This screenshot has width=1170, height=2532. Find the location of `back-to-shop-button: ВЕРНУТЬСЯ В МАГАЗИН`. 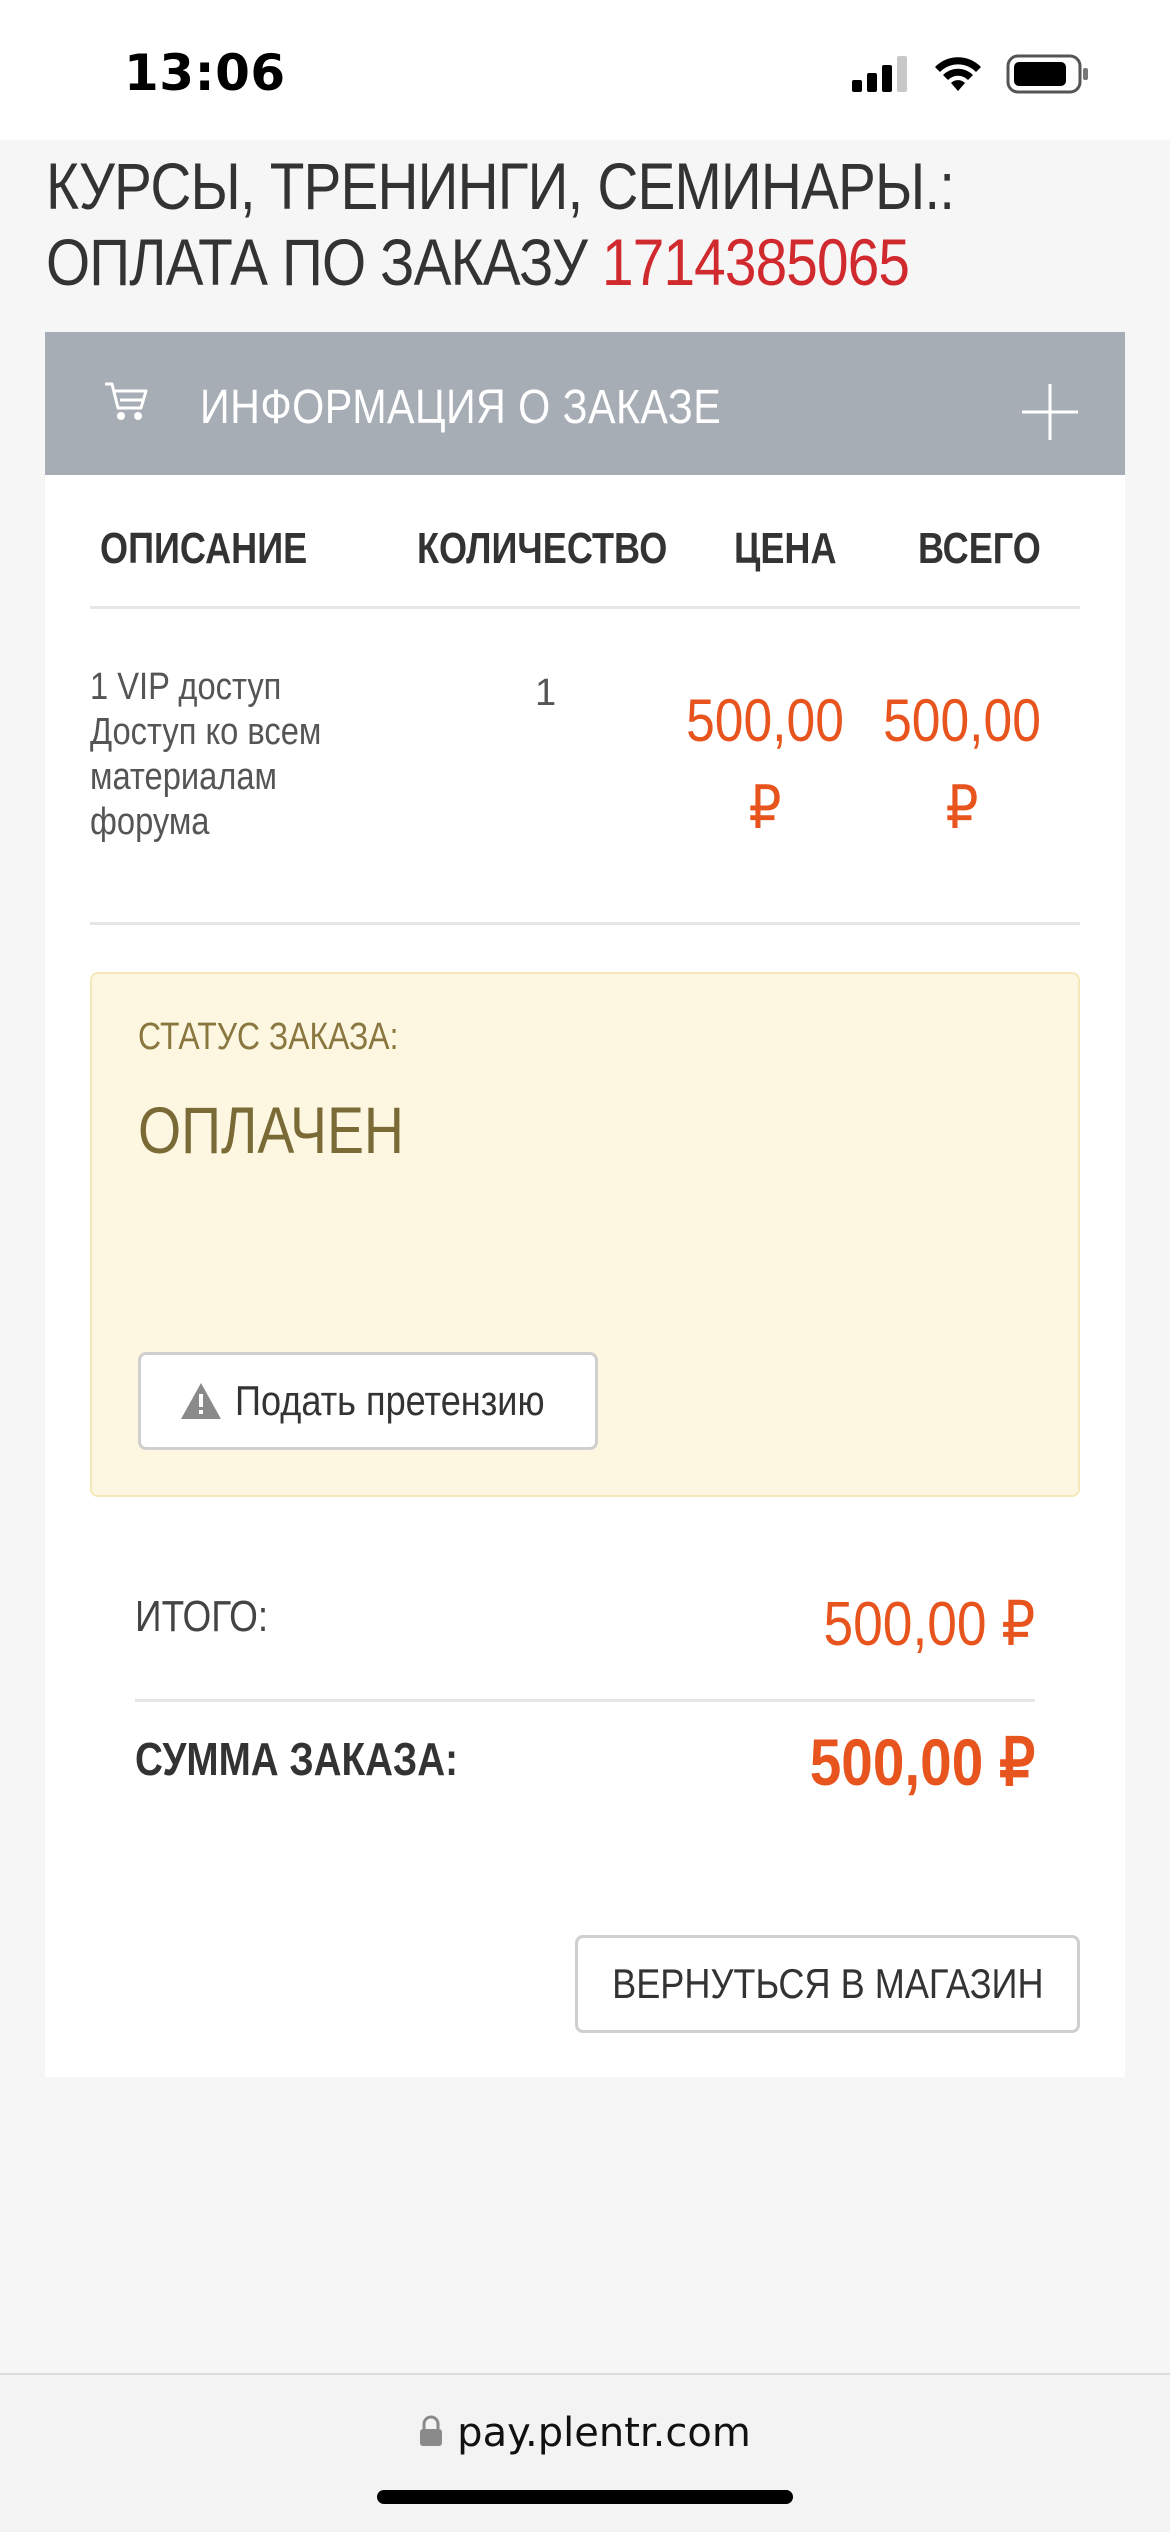

back-to-shop-button: ВЕРНУТЬСЯ В МАГАЗИН is located at coordinates (827, 1984).